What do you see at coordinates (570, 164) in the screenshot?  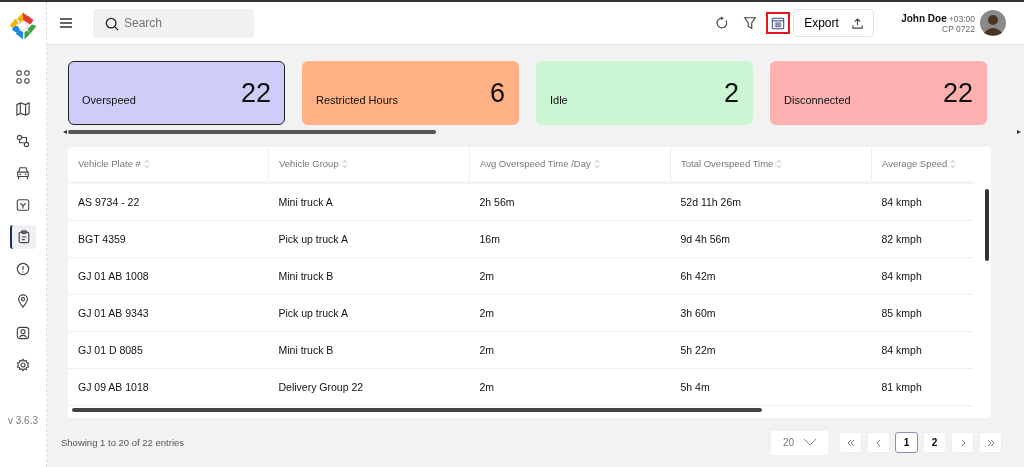 I see `column-header: Avg Overspeed Time /Day` at bounding box center [570, 164].